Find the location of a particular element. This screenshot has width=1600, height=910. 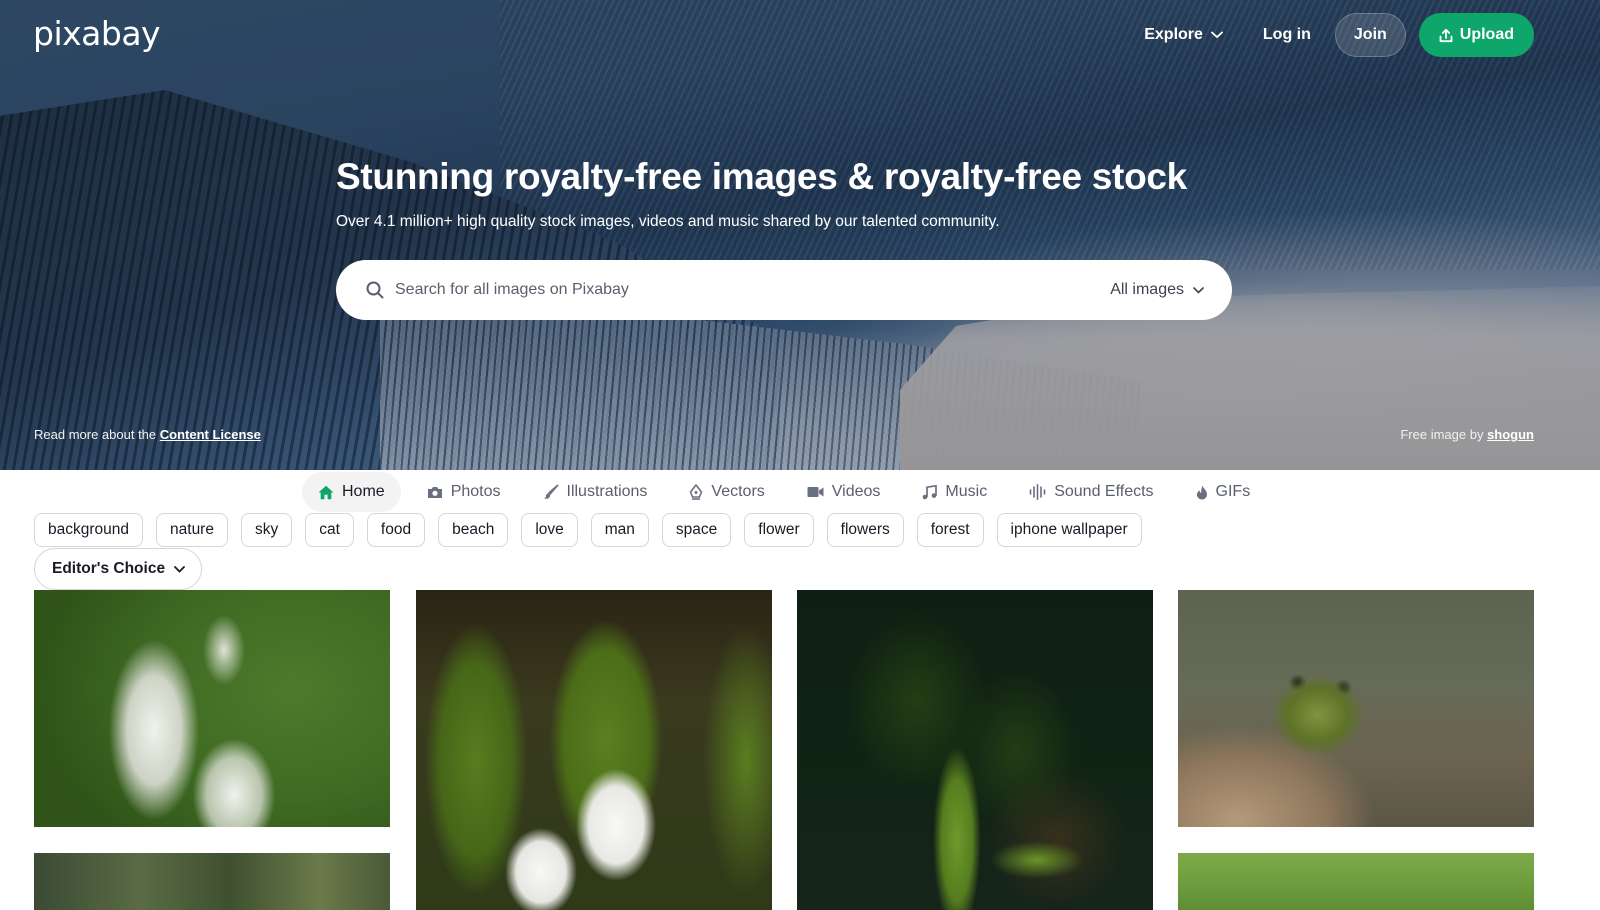

tag-chip: man is located at coordinates (619, 530).